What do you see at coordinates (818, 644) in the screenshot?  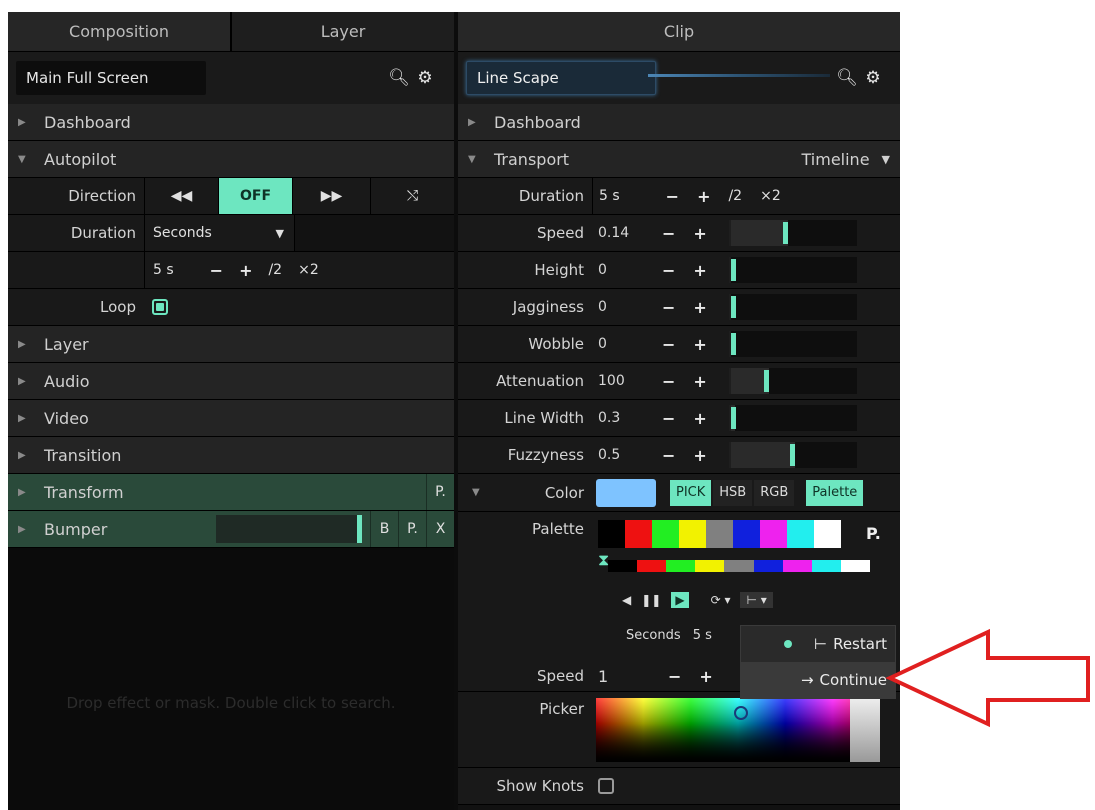 I see `menu-item-restart: ⊢ Restart` at bounding box center [818, 644].